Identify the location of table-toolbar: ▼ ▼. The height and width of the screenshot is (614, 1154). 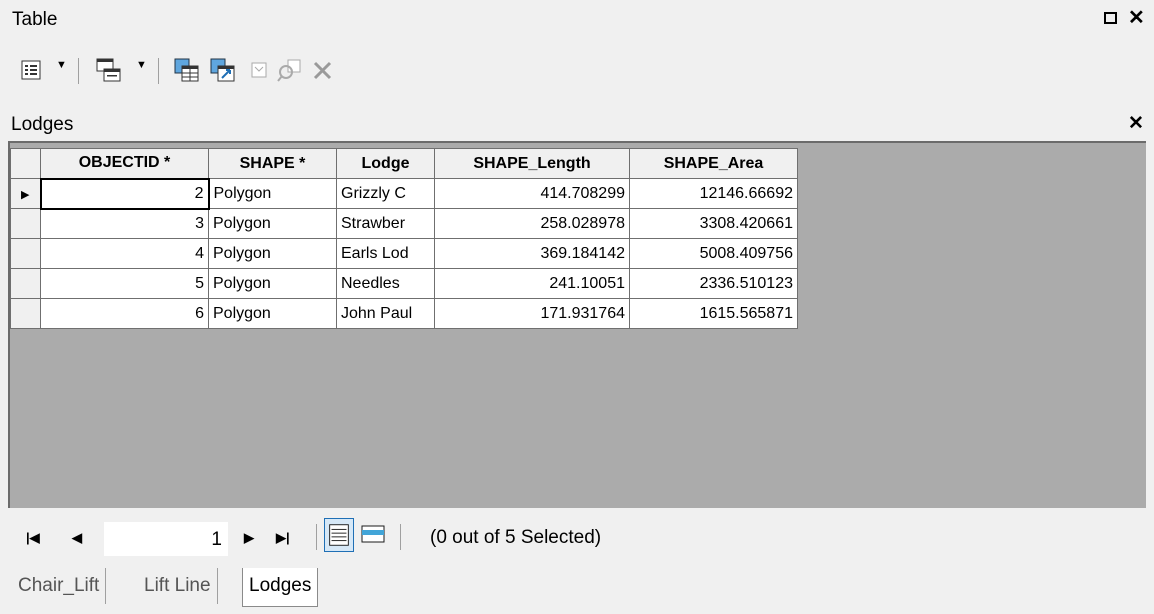
(300, 70).